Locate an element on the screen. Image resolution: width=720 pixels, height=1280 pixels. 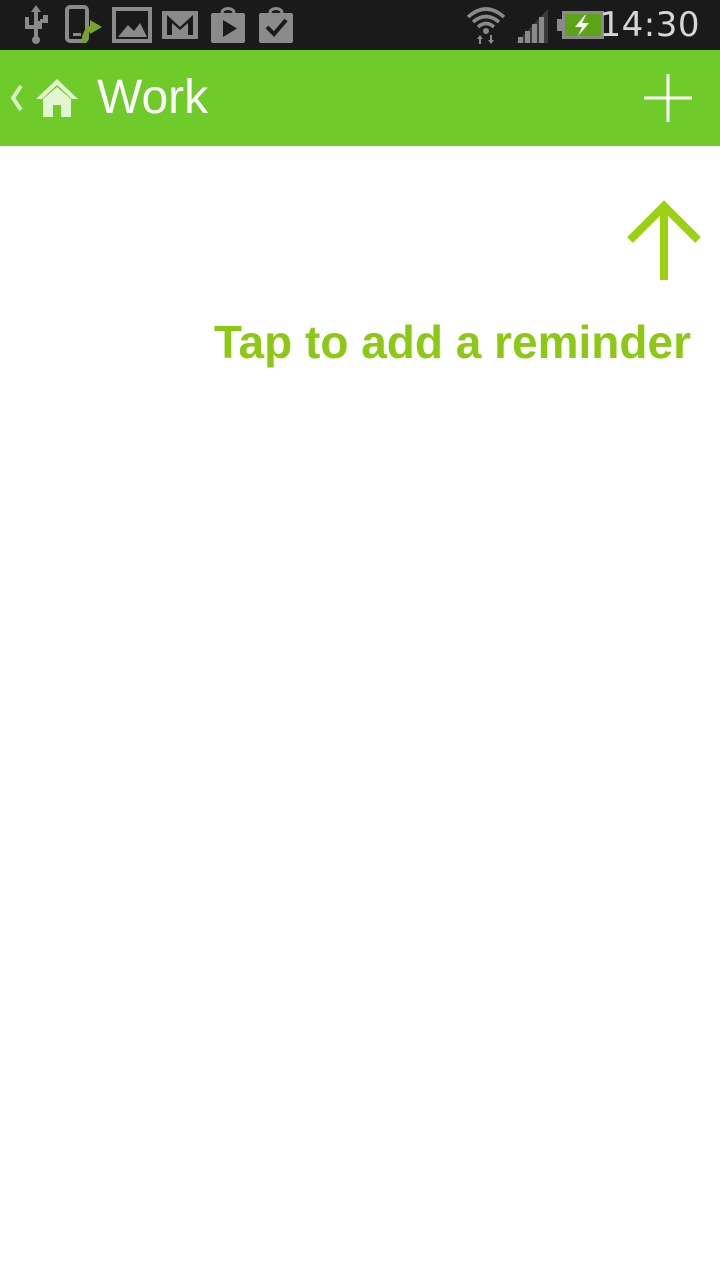
status-bar: 14:30 is located at coordinates (360, 25).